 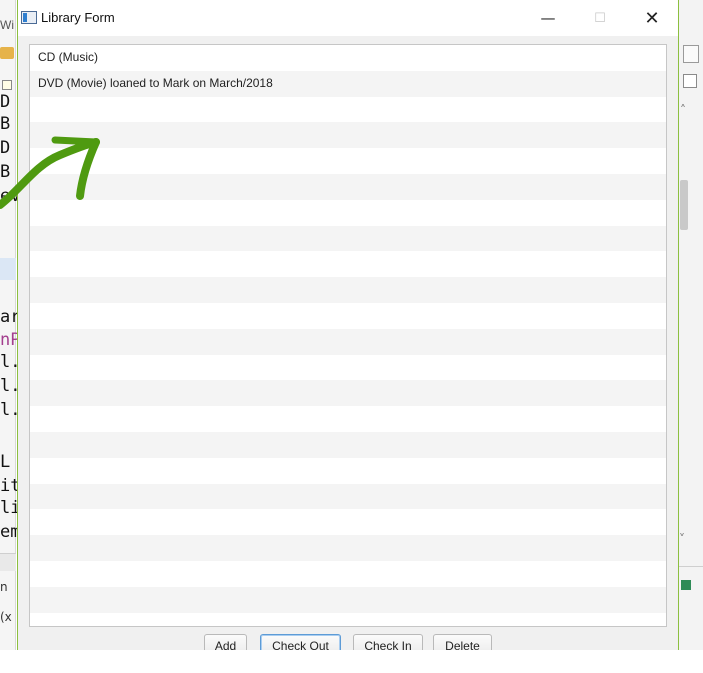 What do you see at coordinates (686, 585) in the screenshot?
I see `ide-run-icon` at bounding box center [686, 585].